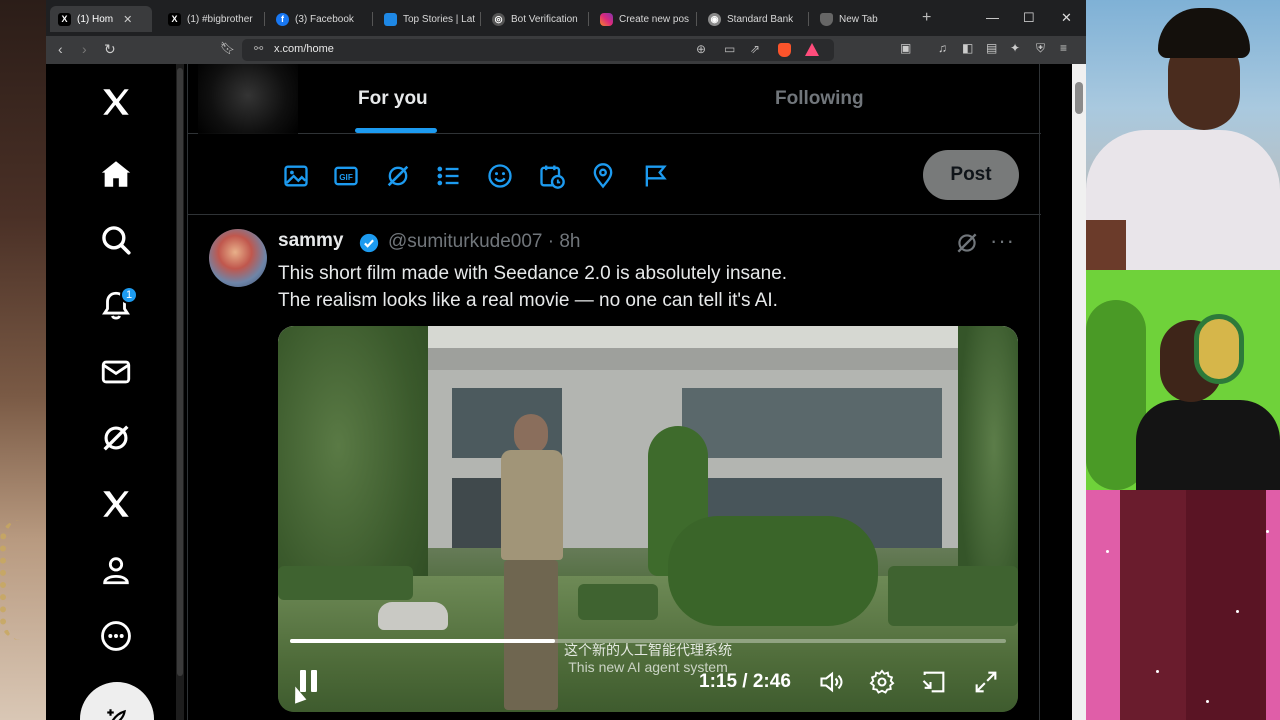 The height and width of the screenshot is (720, 1280). I want to click on profile-icon, so click(116, 570).